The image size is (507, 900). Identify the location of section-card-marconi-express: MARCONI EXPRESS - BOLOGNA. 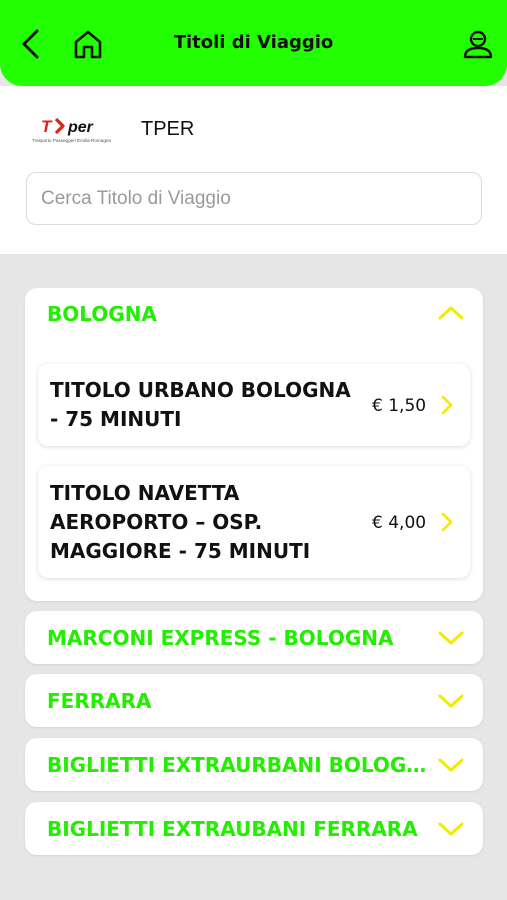
(254, 637).